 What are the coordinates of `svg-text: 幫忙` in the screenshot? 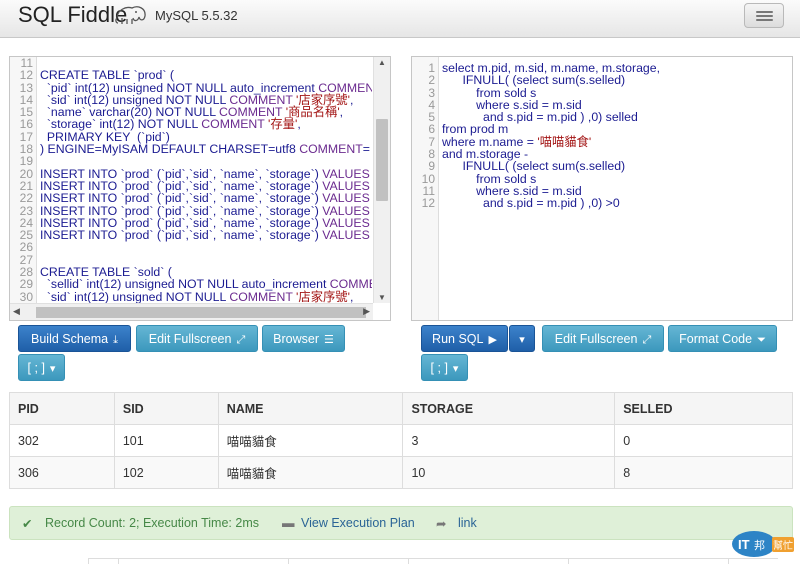 It's located at (783, 545).